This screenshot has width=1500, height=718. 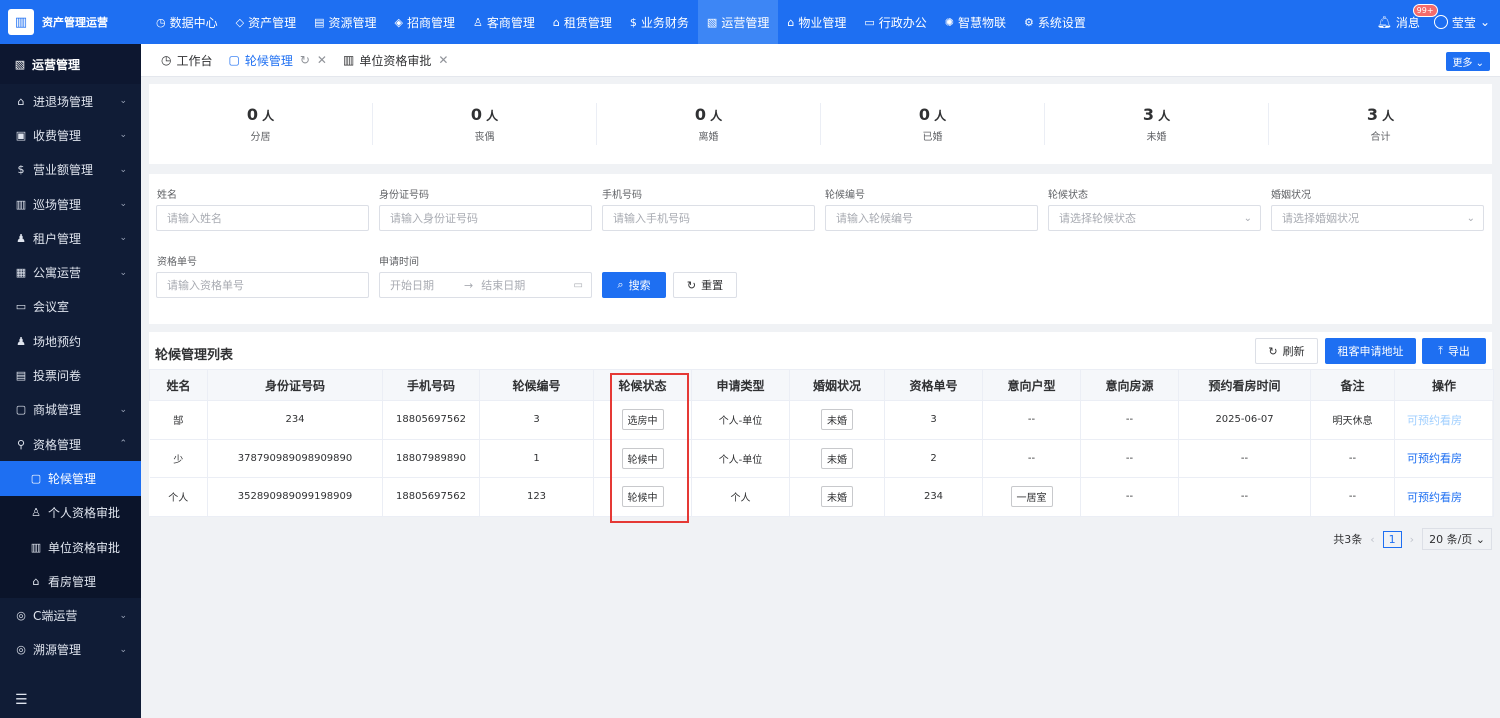 What do you see at coordinates (895, 22) in the screenshot?
I see `topnav-item-9: ▭ 行政办公` at bounding box center [895, 22].